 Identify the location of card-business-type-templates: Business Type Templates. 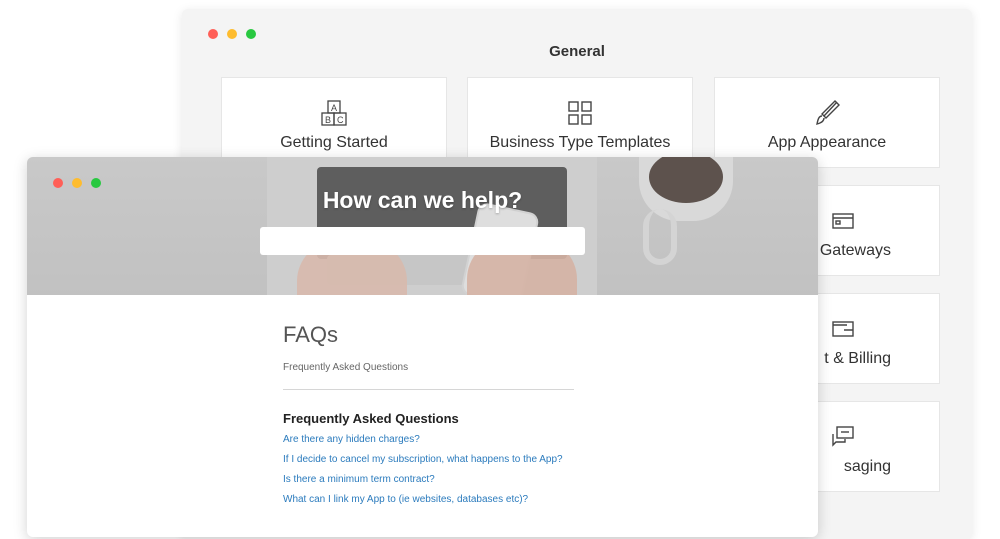
(580, 122).